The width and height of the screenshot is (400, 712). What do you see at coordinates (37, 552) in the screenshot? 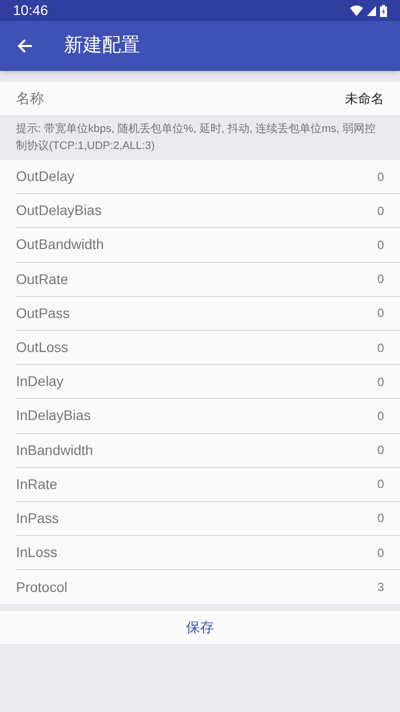
I see `param-label: InLoss` at bounding box center [37, 552].